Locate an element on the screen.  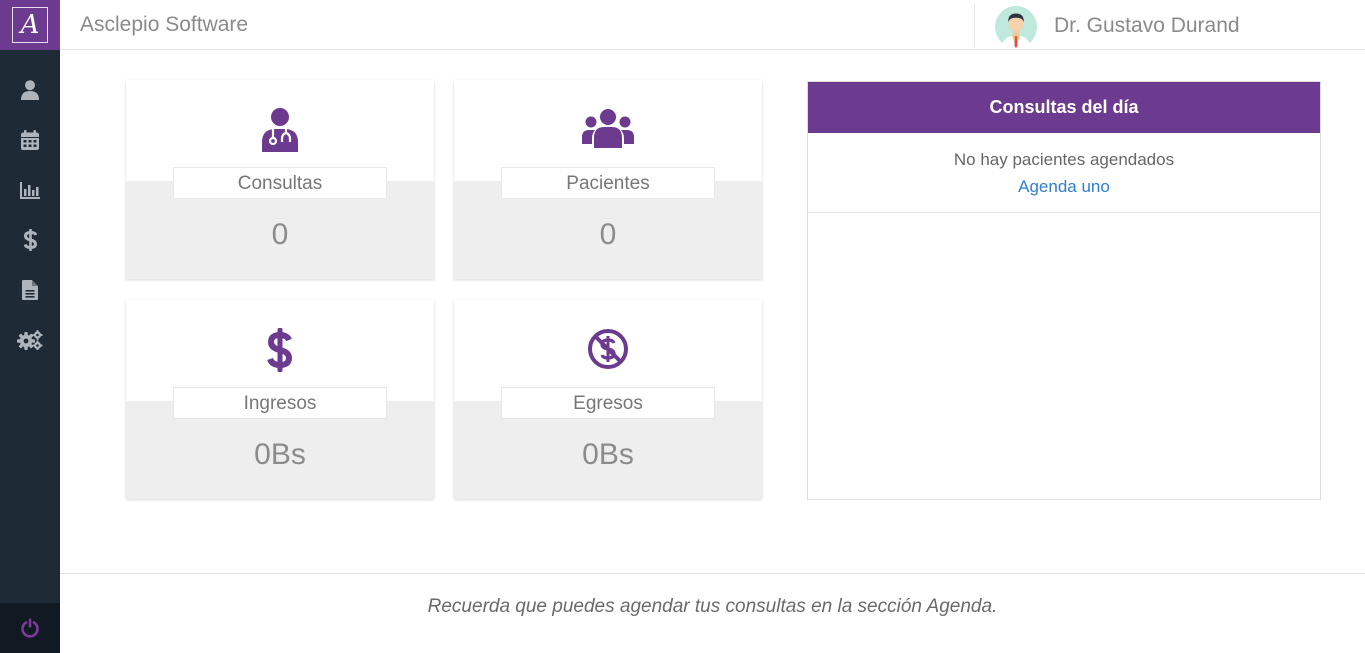
sidebar-item-settings is located at coordinates (30, 340).